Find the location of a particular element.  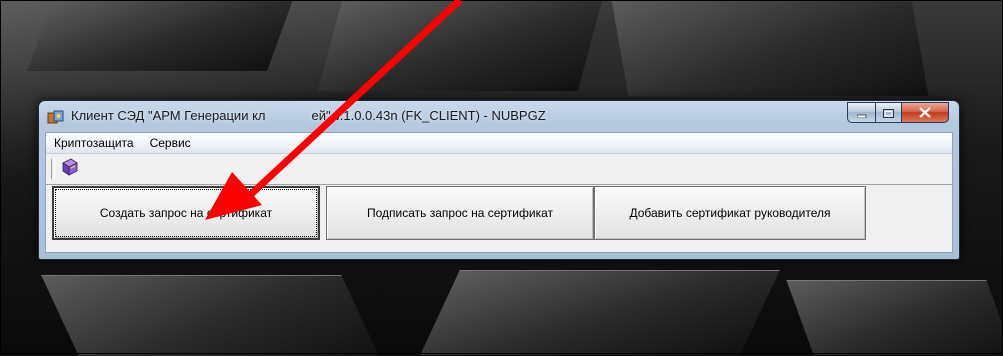

menu-item-service: Сервис is located at coordinates (170, 143).